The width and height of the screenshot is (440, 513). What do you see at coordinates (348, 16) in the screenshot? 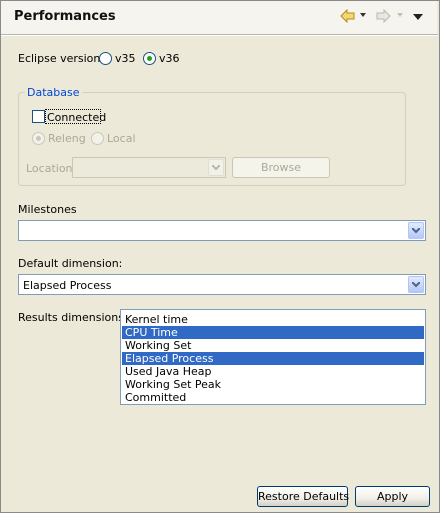
I see `back-arrow-icon` at bounding box center [348, 16].